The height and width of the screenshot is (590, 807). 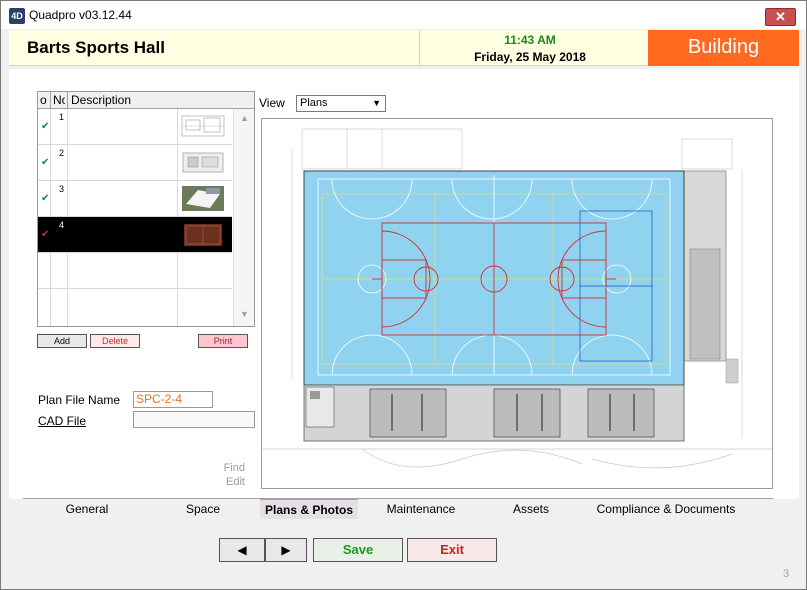 I want to click on tab-space: Space, so click(x=203, y=509).